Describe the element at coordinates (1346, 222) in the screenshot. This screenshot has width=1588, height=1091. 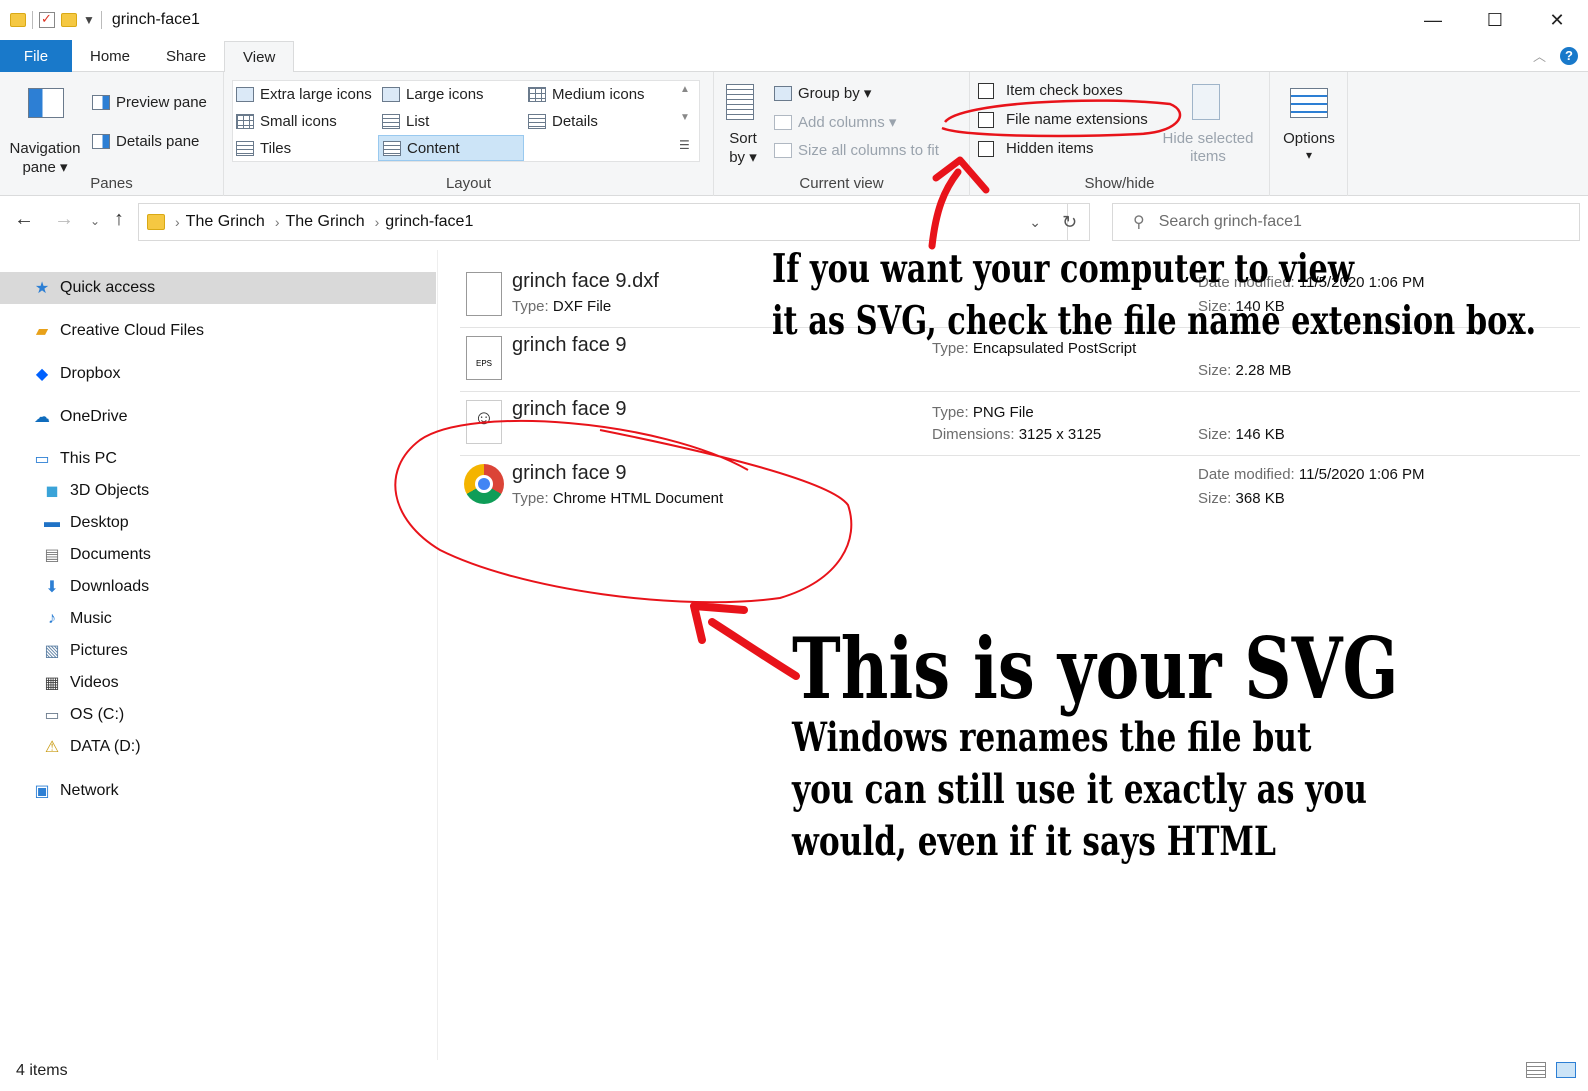
I see `search-box: ⚲ Search grinch-face1` at that location.